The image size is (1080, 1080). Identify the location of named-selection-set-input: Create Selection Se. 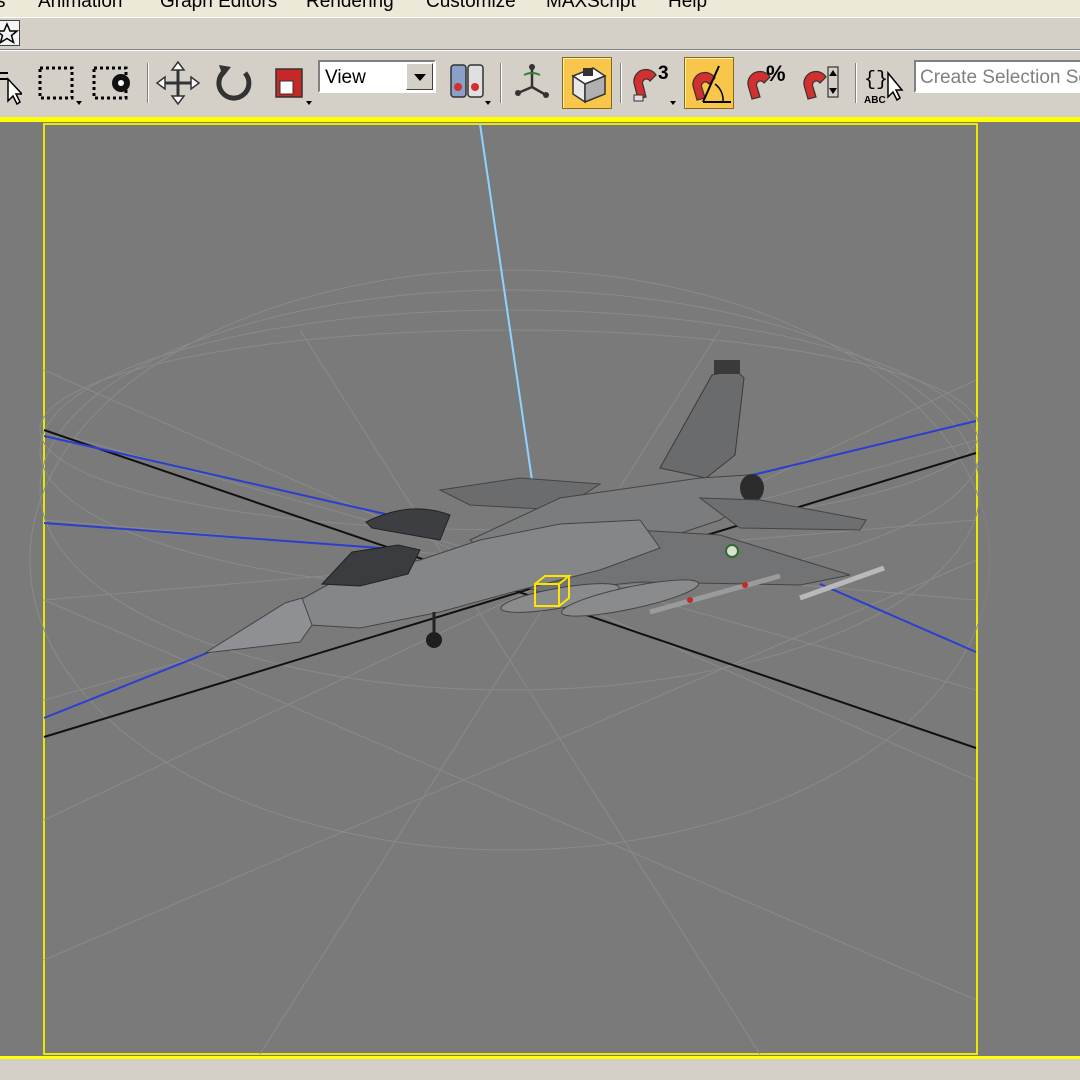
(997, 76).